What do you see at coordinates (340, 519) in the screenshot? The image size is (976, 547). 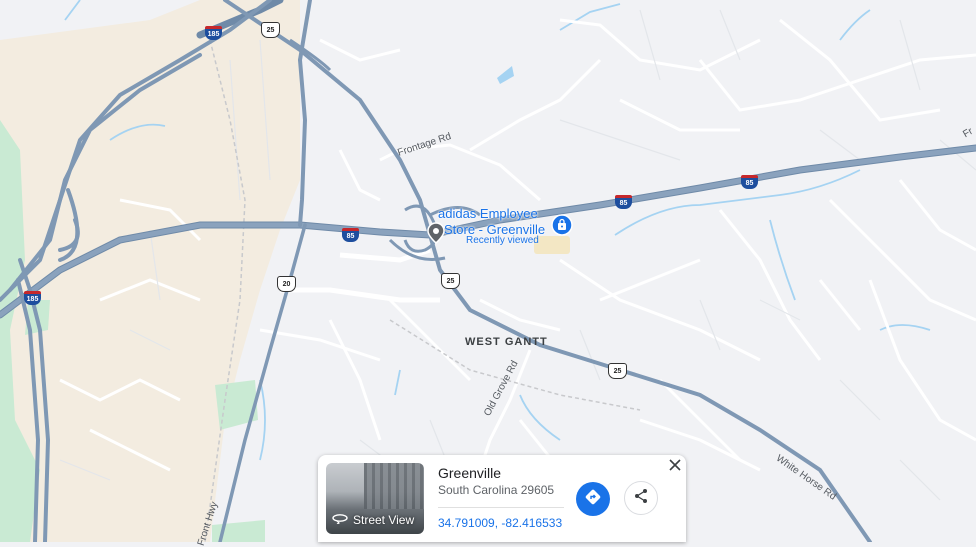 I see `360-view-icon` at bounding box center [340, 519].